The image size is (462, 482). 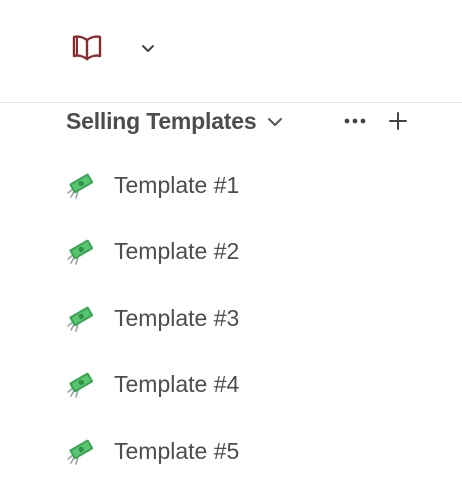 What do you see at coordinates (87, 48) in the screenshot?
I see `open-book-icon` at bounding box center [87, 48].